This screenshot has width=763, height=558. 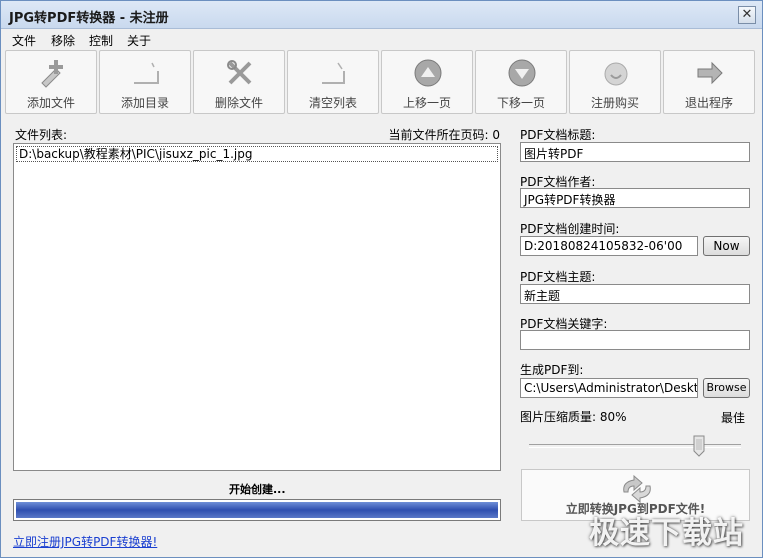 I want to click on delete-file-label: 删除文件, so click(x=238, y=103).